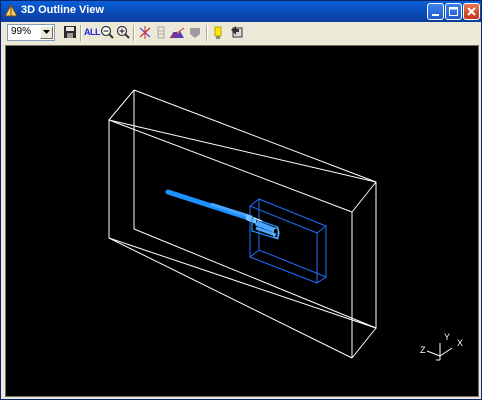  Describe the element at coordinates (241, 11) in the screenshot. I see `title-bar: 3D Outline View` at that location.